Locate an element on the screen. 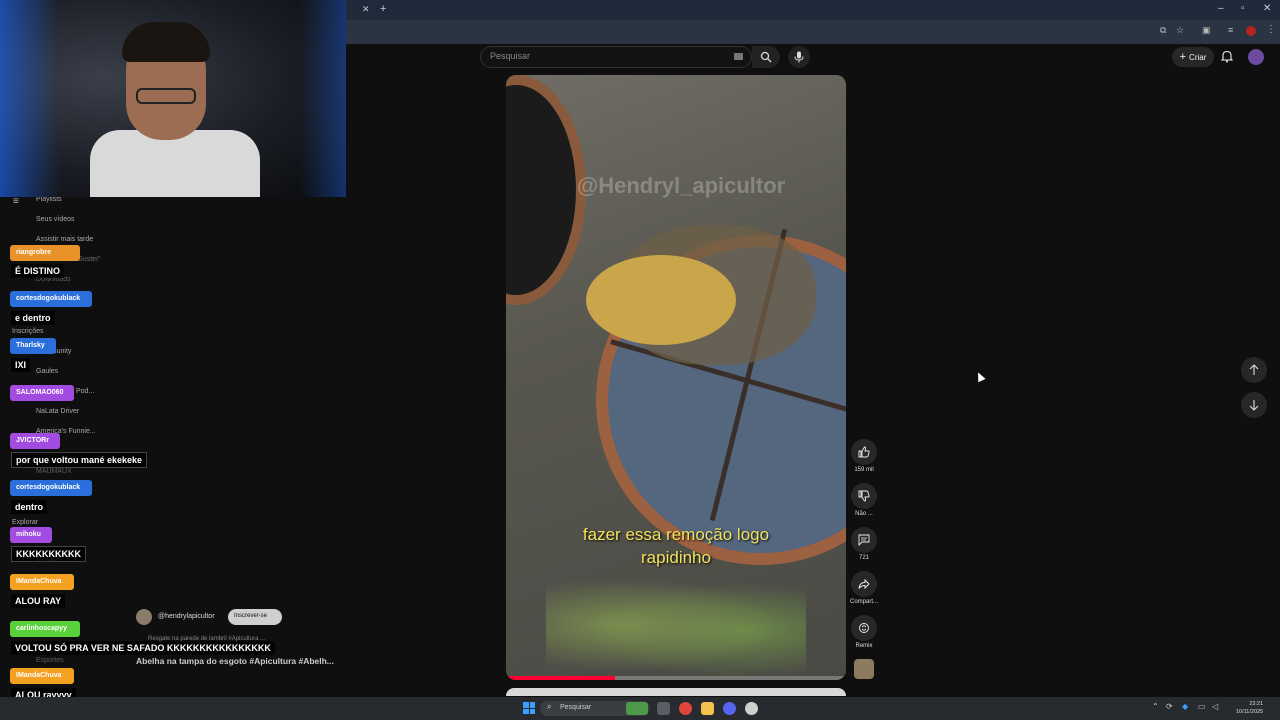  tray-sync-icon: ⟳ is located at coordinates (1169, 706).